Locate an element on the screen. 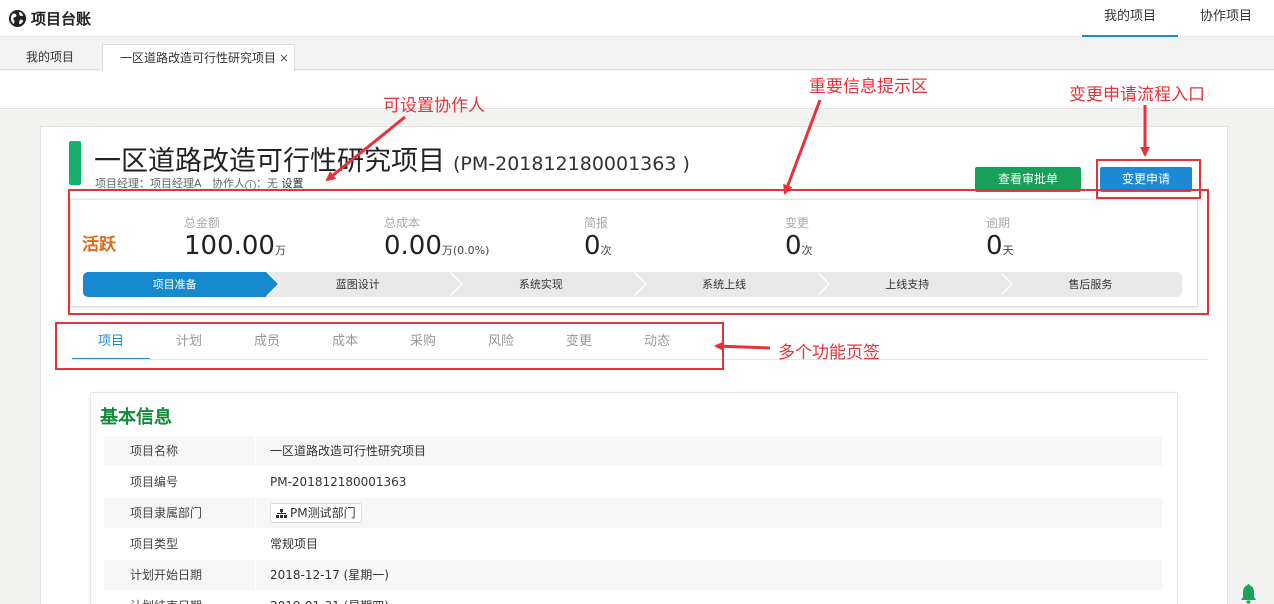 This screenshot has width=1274, height=604. app-title: 项目台账 is located at coordinates (61, 19).